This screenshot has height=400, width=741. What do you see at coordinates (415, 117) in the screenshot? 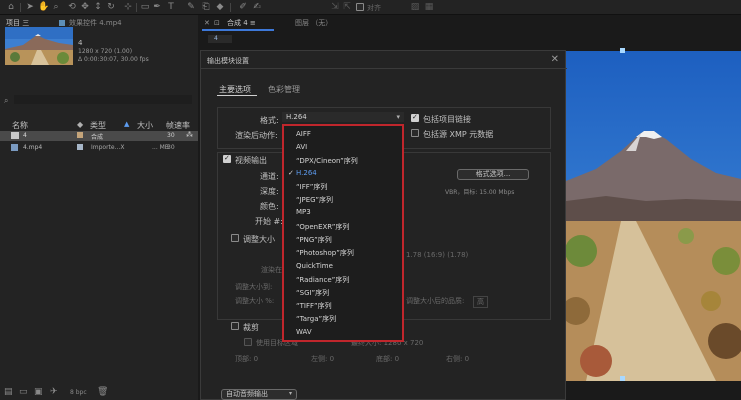
I see `include-project-link-checkbox` at bounding box center [415, 117].